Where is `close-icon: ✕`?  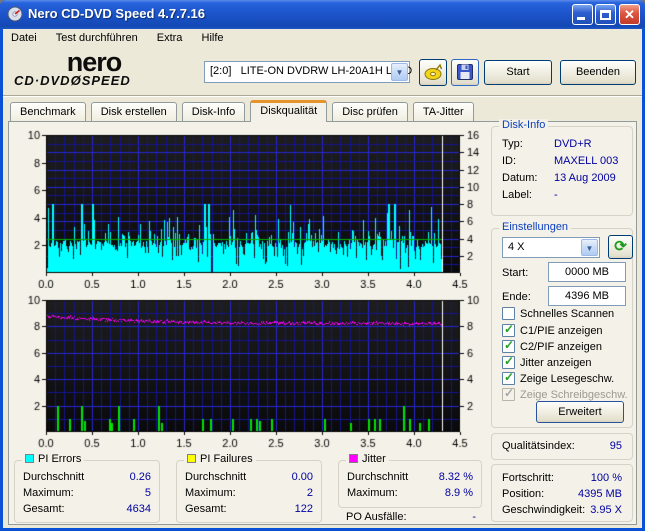
close-icon: ✕ is located at coordinates (629, 14).